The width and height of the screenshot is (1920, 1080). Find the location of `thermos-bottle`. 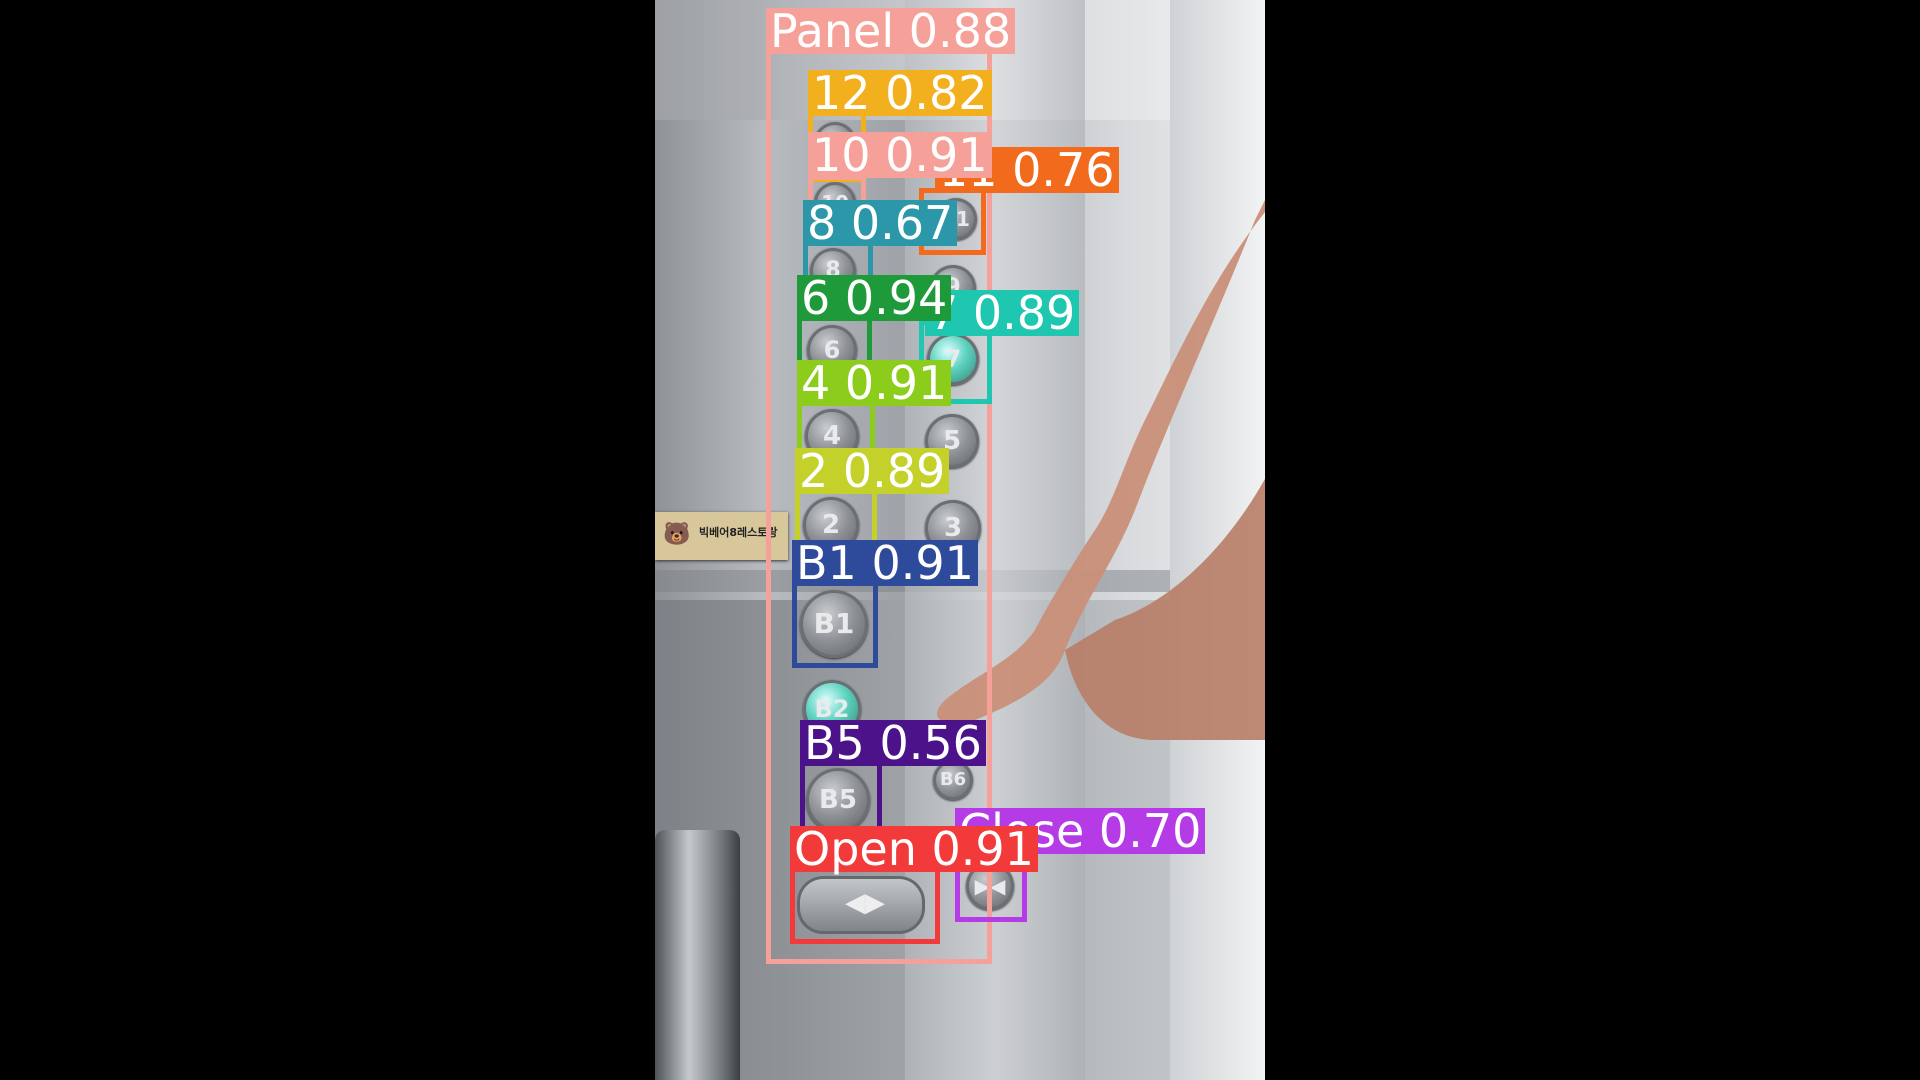

thermos-bottle is located at coordinates (697, 955).